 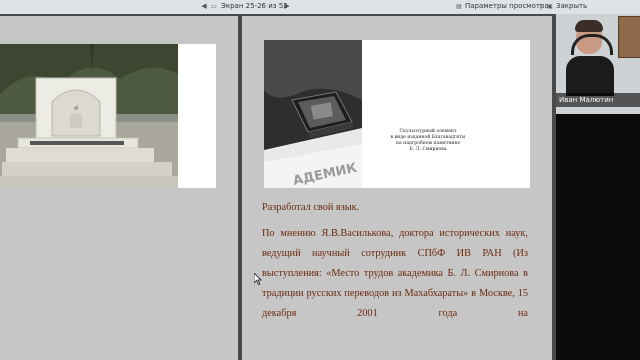 I want to click on view-params-icon: ▤, so click(x=459, y=6).